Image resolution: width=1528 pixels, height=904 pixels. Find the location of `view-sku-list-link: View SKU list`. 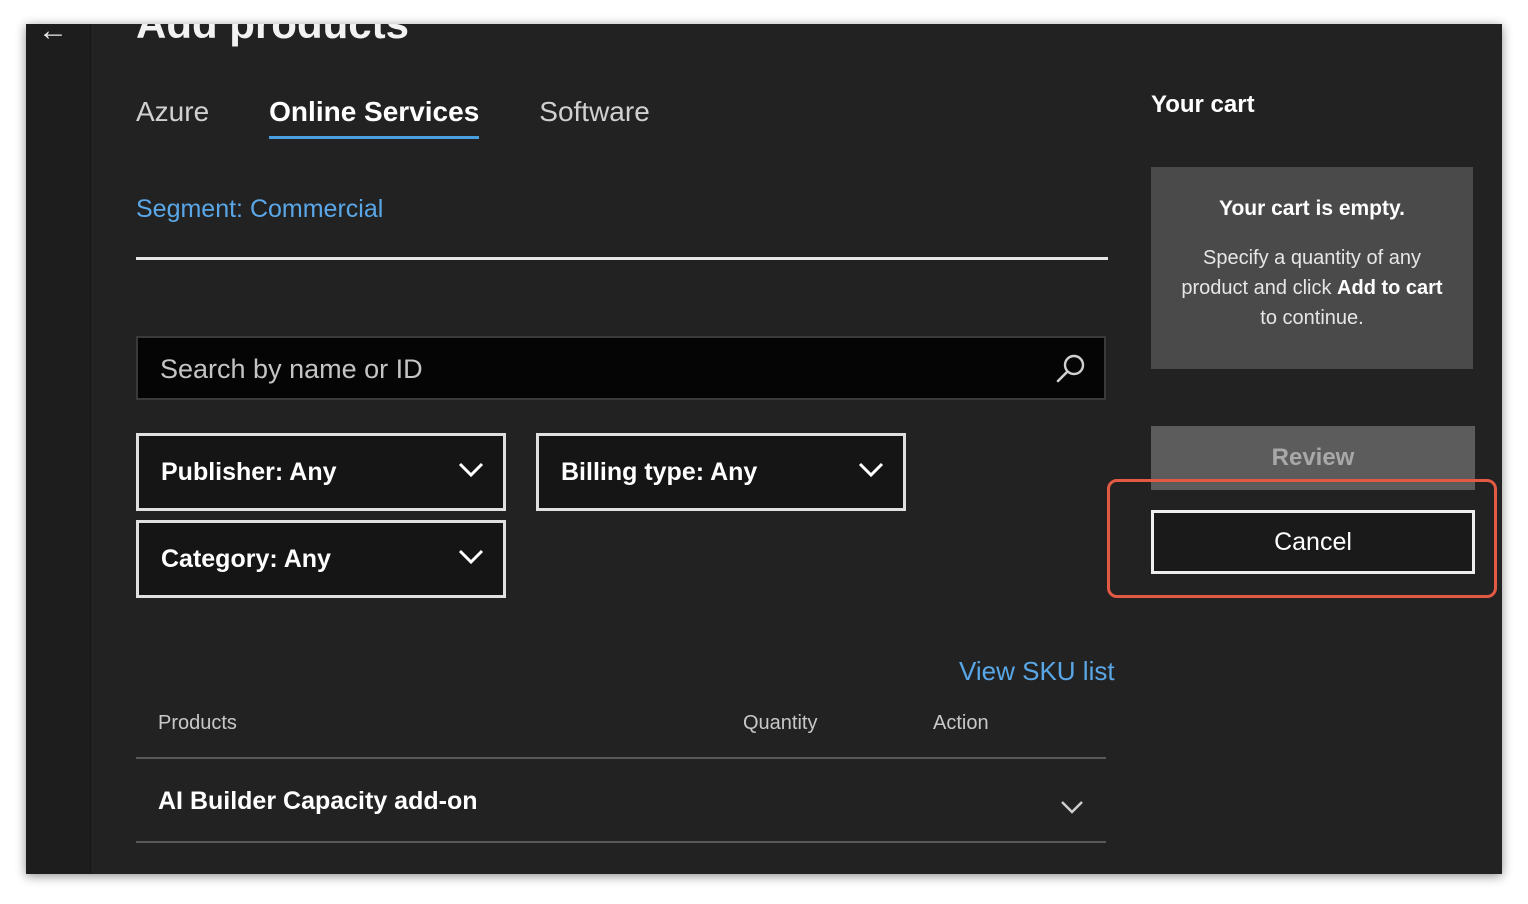

view-sku-list-link: View SKU list is located at coordinates (1037, 671).